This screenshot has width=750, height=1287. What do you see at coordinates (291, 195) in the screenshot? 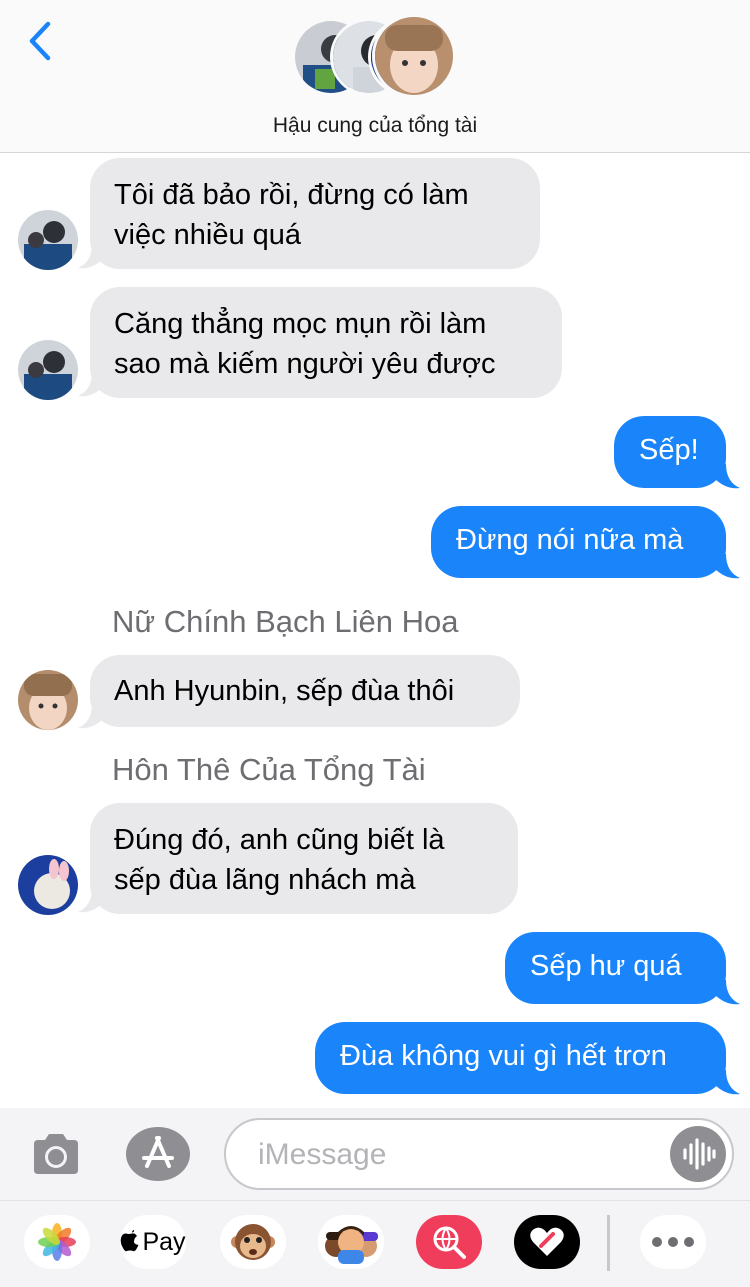
I see `message-text-line: Tôi đã bảo rồi, đừng có làm` at bounding box center [291, 195].